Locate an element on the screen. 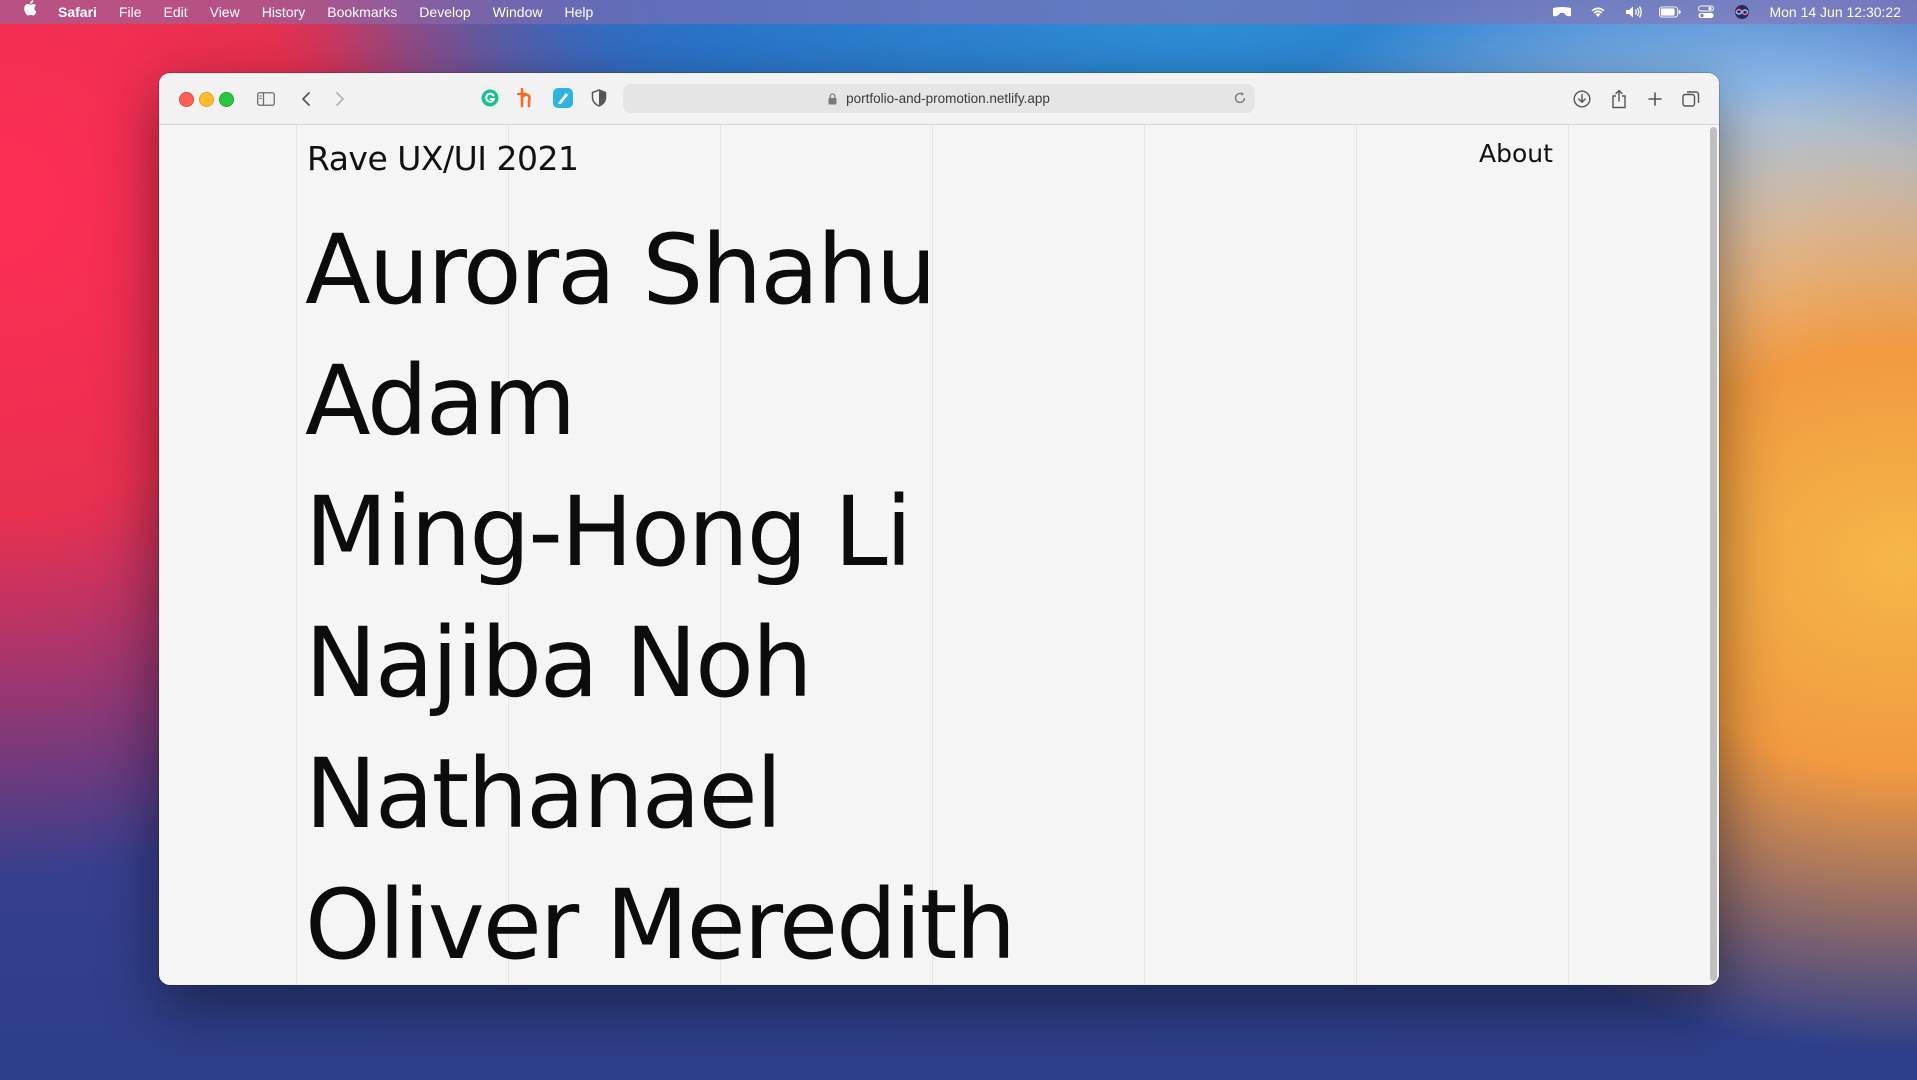 This screenshot has width=1917, height=1080. wifi-icon is located at coordinates (1598, 12).